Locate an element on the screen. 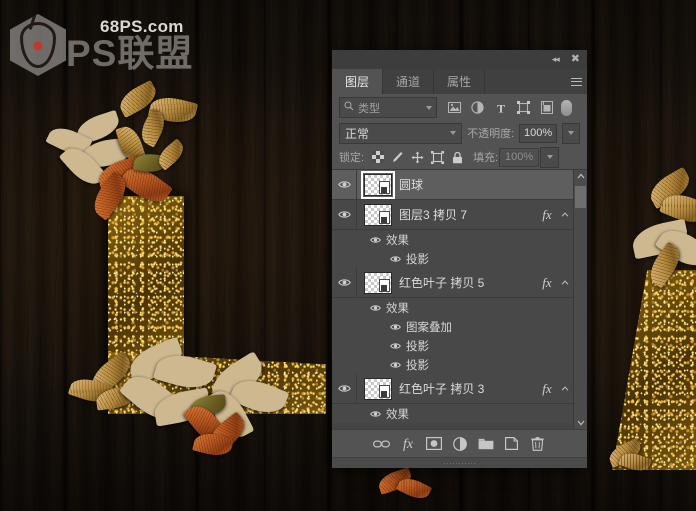 The width and height of the screenshot is (696, 511). new-layer-button is located at coordinates (511, 444).